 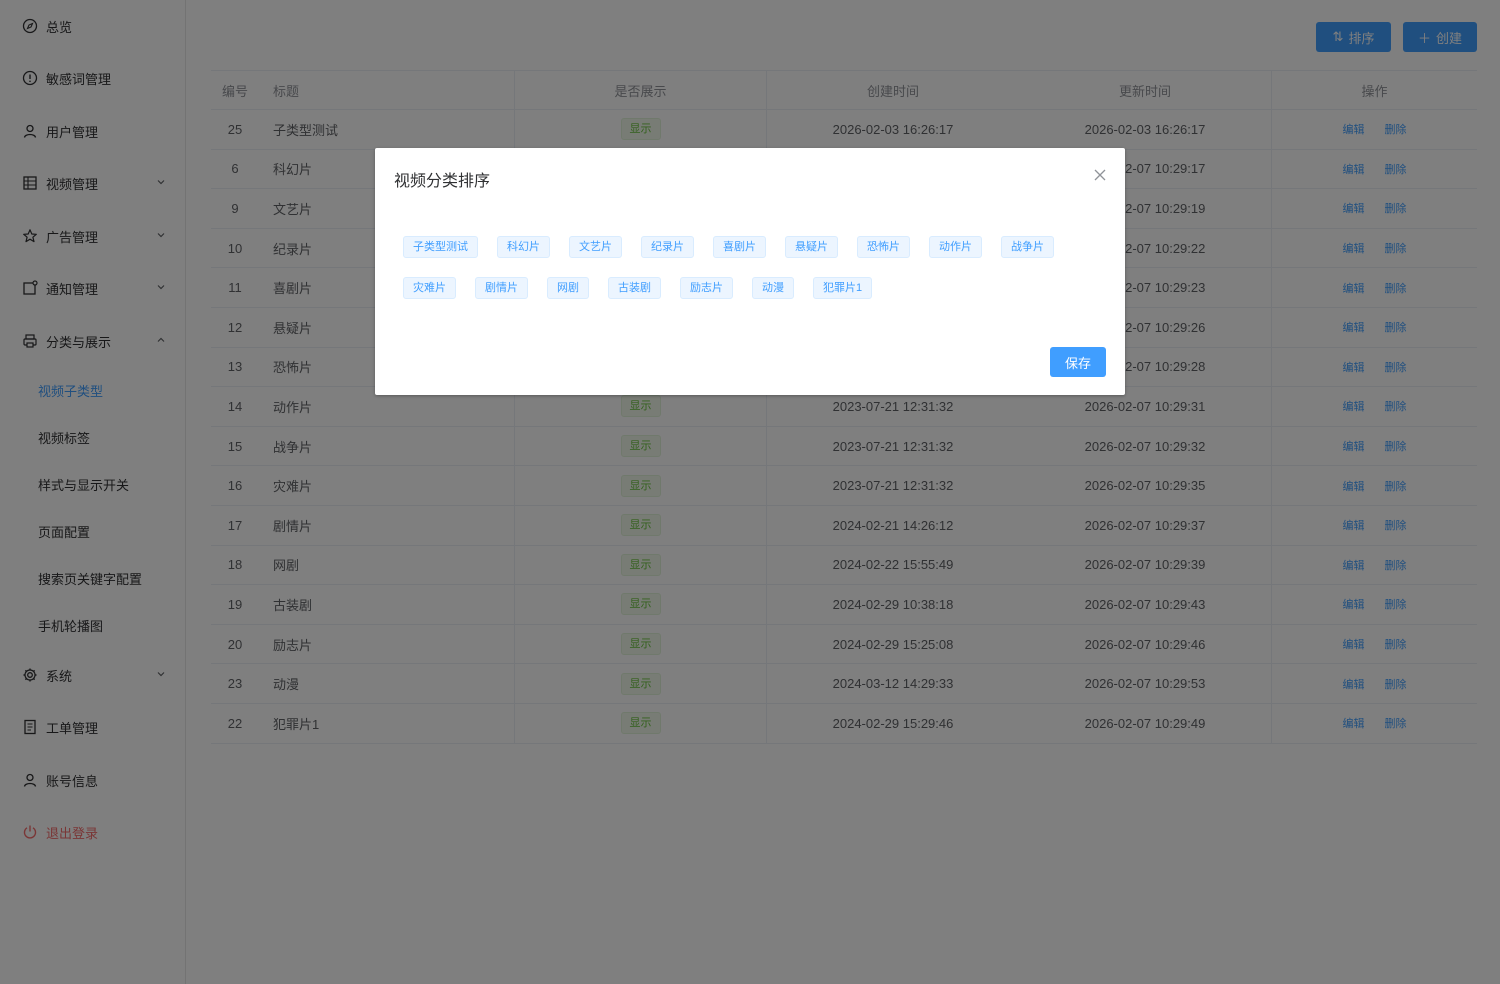 What do you see at coordinates (1100, 175) in the screenshot?
I see `close-icon` at bounding box center [1100, 175].